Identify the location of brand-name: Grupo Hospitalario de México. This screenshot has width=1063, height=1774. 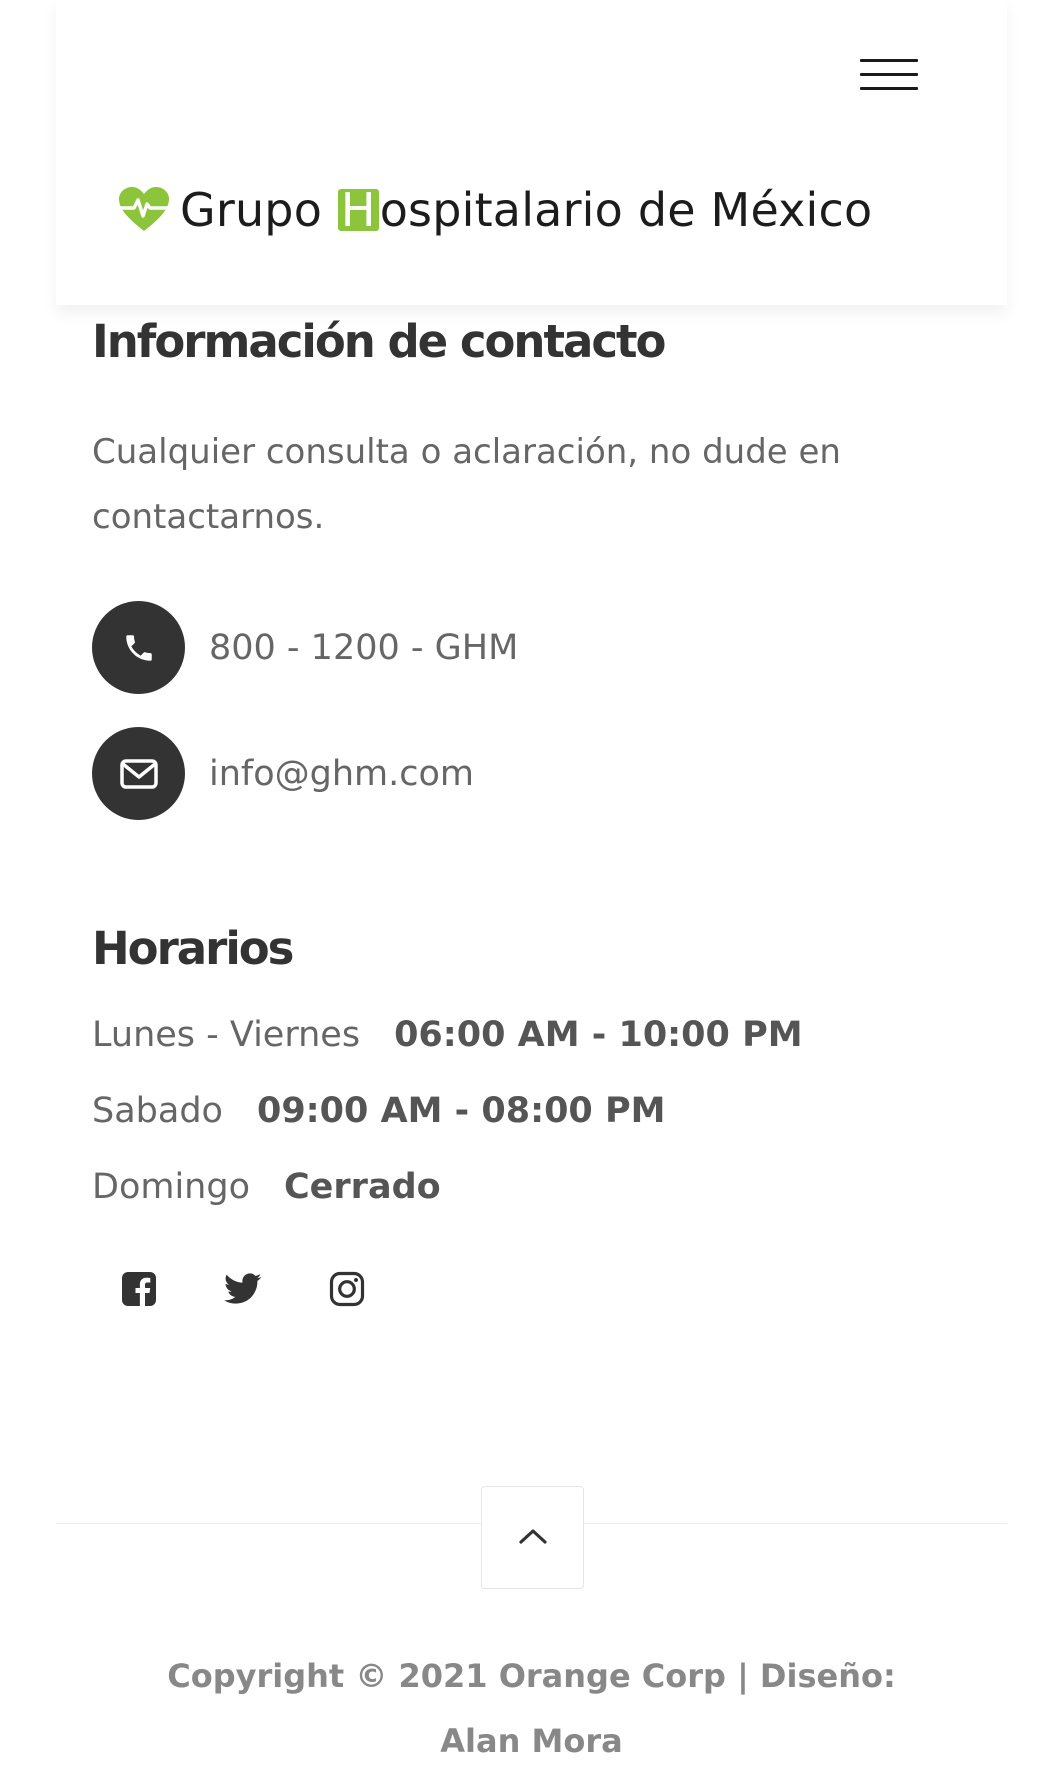
(526, 210).